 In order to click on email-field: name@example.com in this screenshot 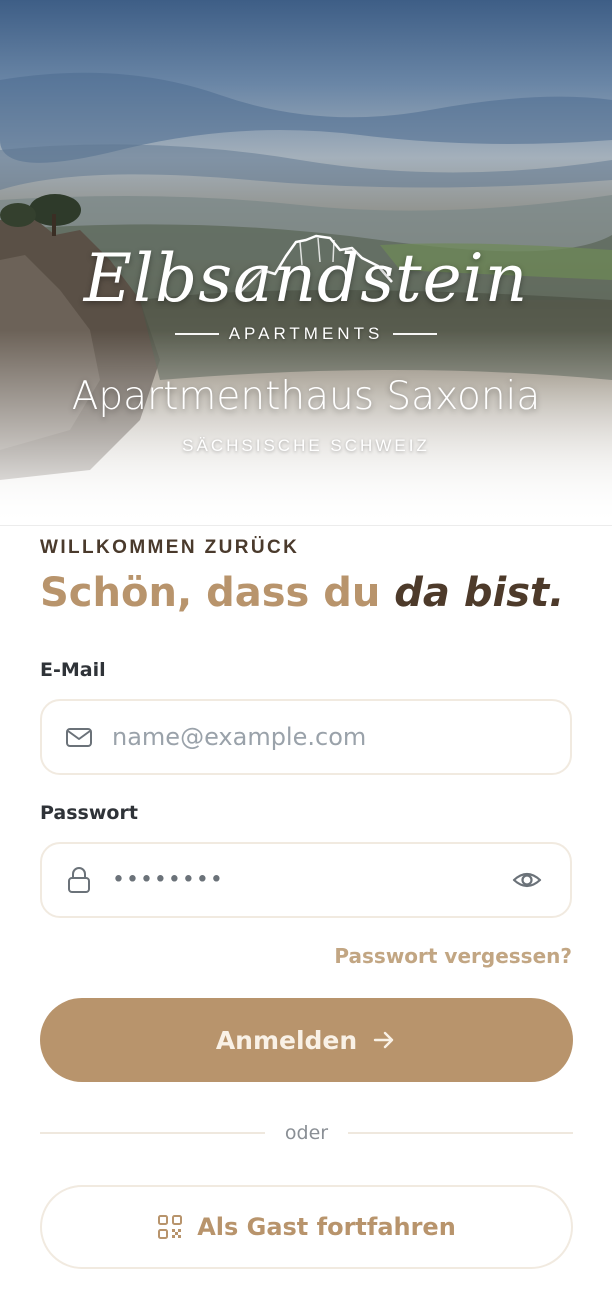, I will do `click(306, 737)`.